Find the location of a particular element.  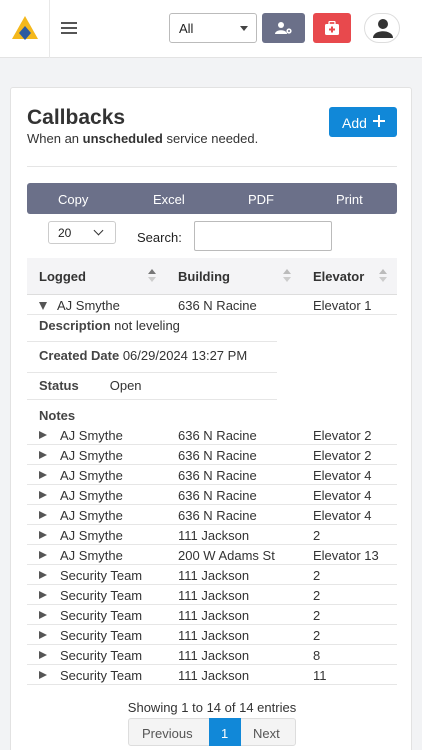

table-row-expanded: AJ Smythe 636 N Racine Elevator 1 is located at coordinates (212, 305).